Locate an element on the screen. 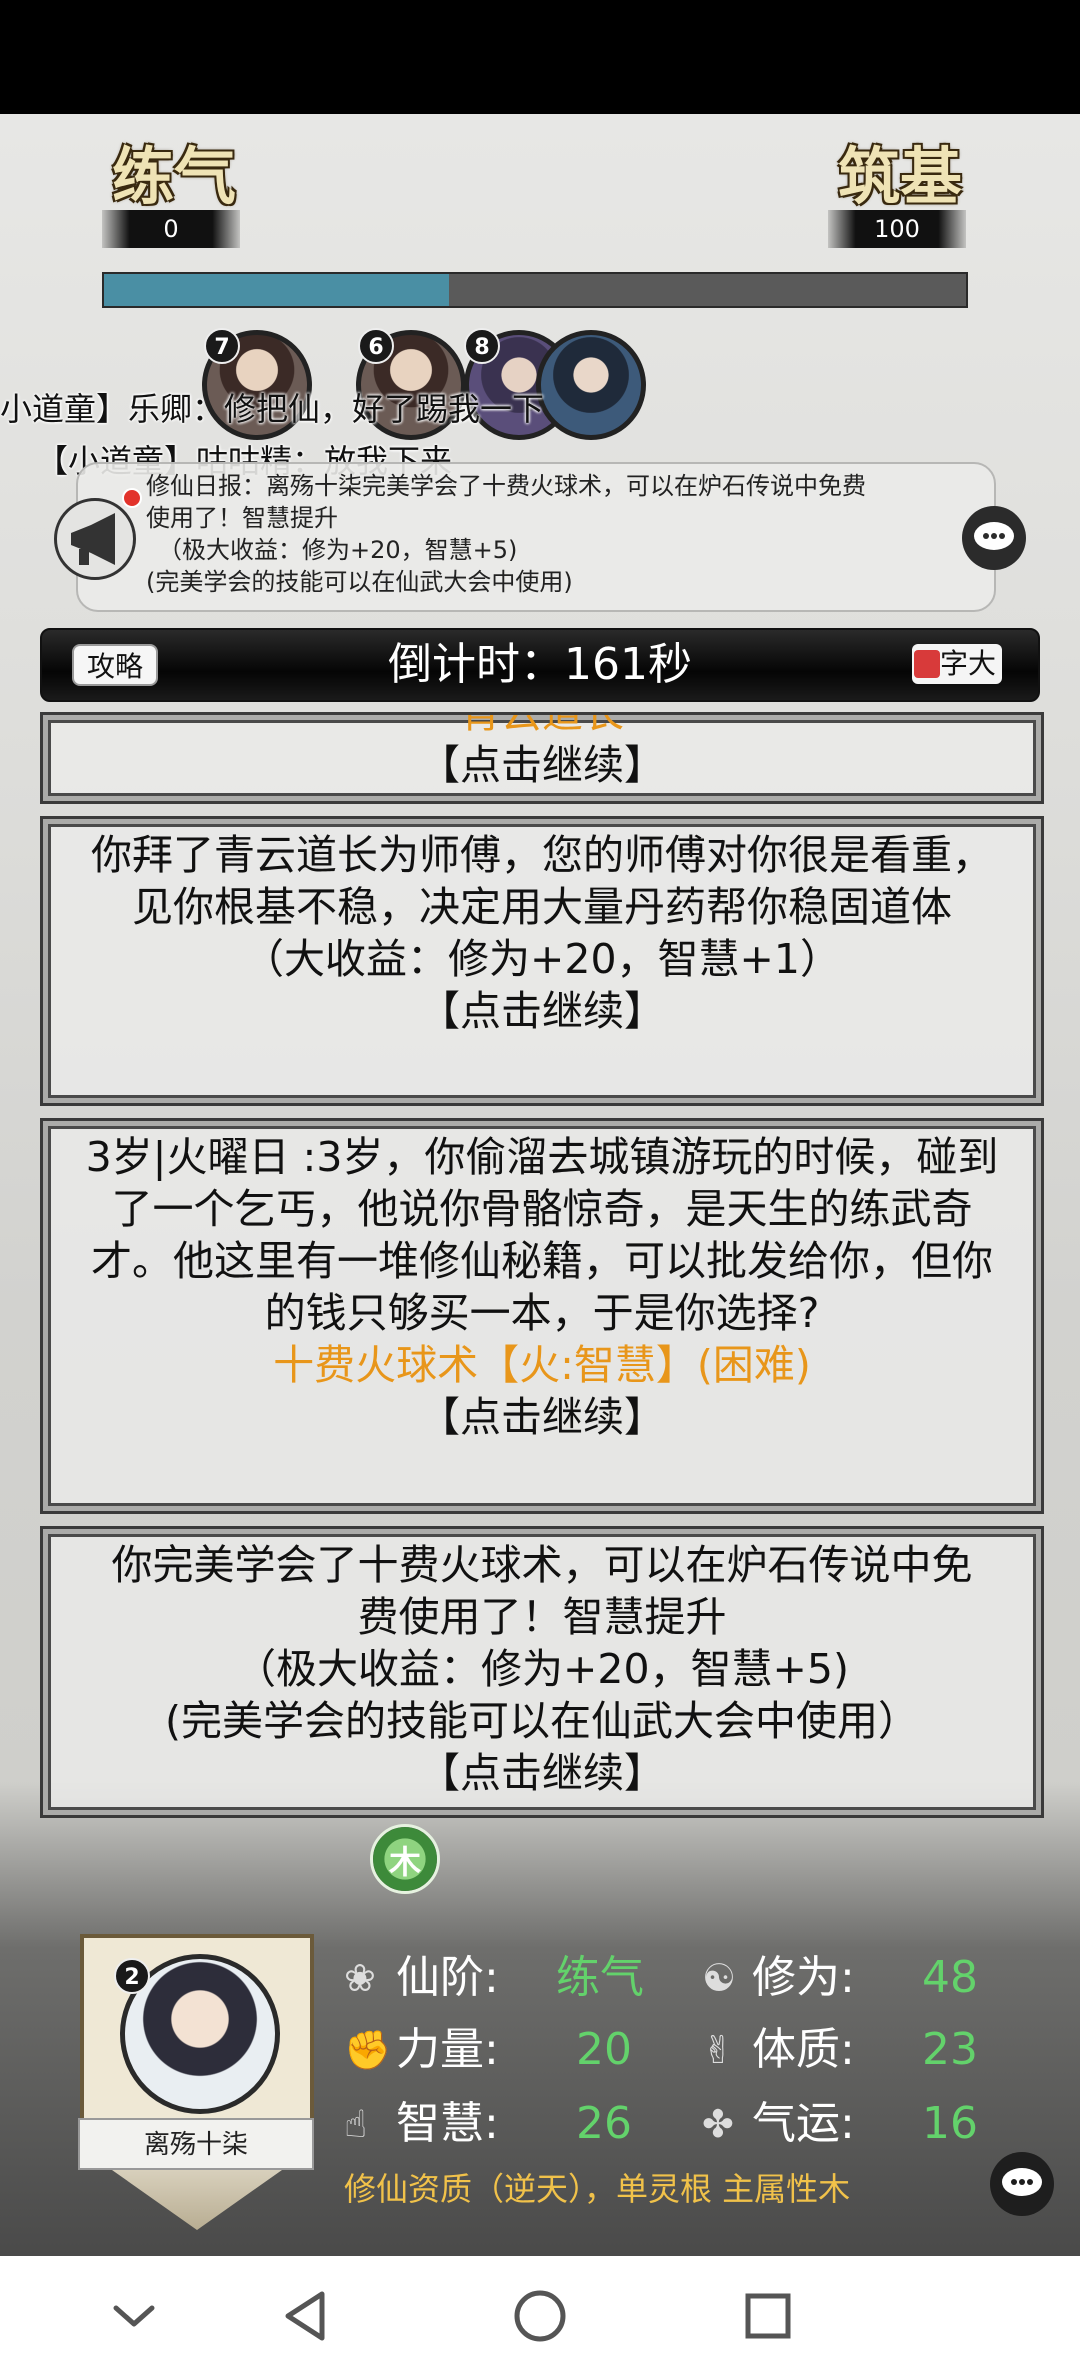 The width and height of the screenshot is (1080, 2376). constitution-stat-label: 体质: is located at coordinates (803, 2049).